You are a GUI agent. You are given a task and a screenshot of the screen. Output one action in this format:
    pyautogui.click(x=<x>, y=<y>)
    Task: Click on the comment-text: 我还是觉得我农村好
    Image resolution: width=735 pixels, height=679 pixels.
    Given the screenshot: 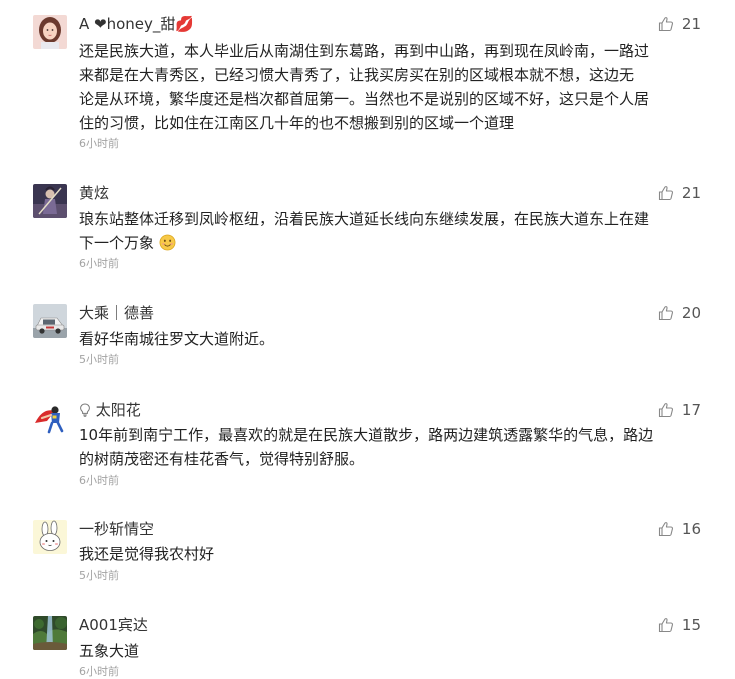 What is the action you would take?
    pyautogui.click(x=390, y=554)
    